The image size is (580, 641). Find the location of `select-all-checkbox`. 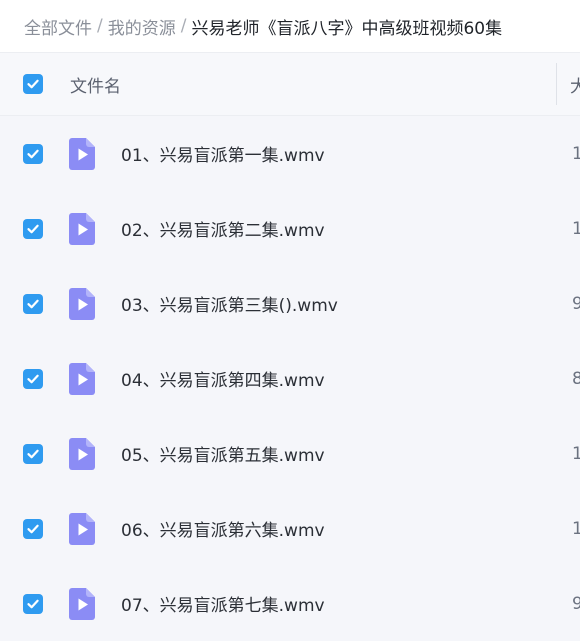

select-all-checkbox is located at coordinates (33, 84).